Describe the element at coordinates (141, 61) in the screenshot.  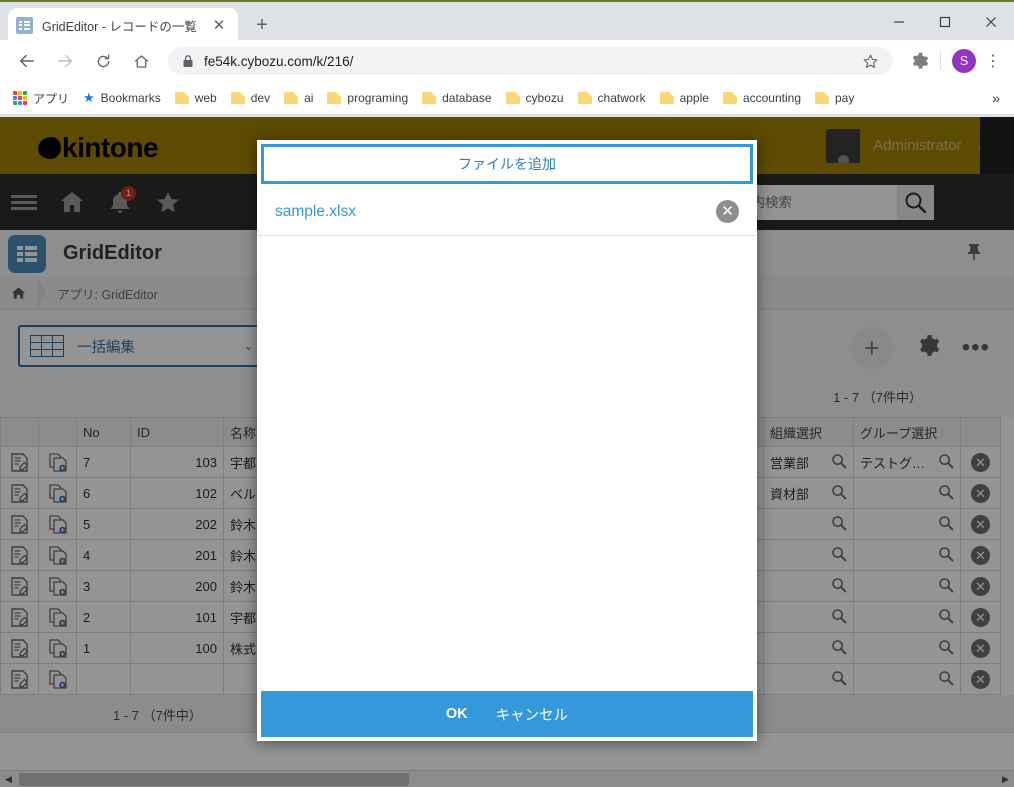
I see `home-icon` at that location.